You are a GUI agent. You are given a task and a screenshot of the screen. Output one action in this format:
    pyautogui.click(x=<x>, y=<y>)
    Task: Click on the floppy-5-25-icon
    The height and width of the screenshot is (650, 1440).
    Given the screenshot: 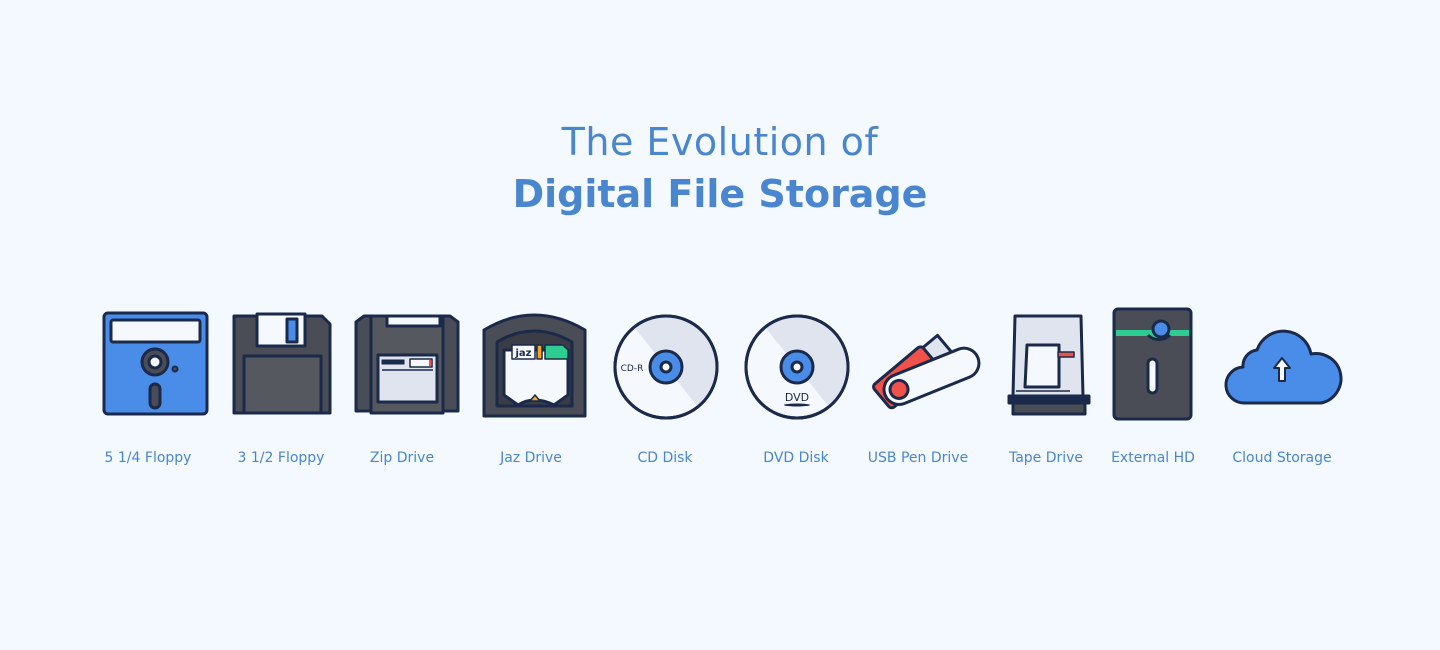 What is the action you would take?
    pyautogui.click(x=155, y=363)
    